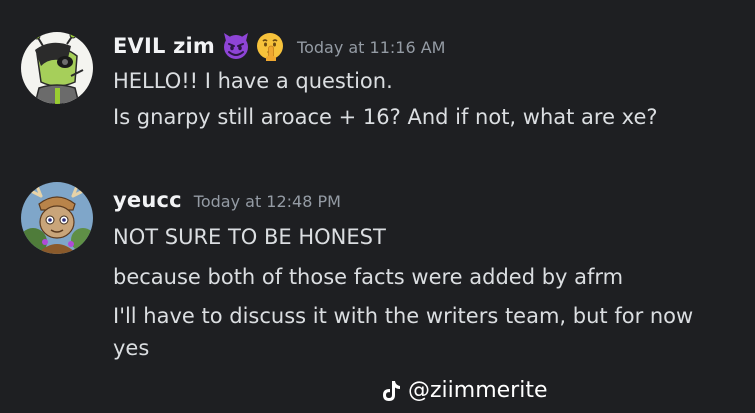  Describe the element at coordinates (270, 46) in the screenshot. I see `shushing-face-icon` at that location.